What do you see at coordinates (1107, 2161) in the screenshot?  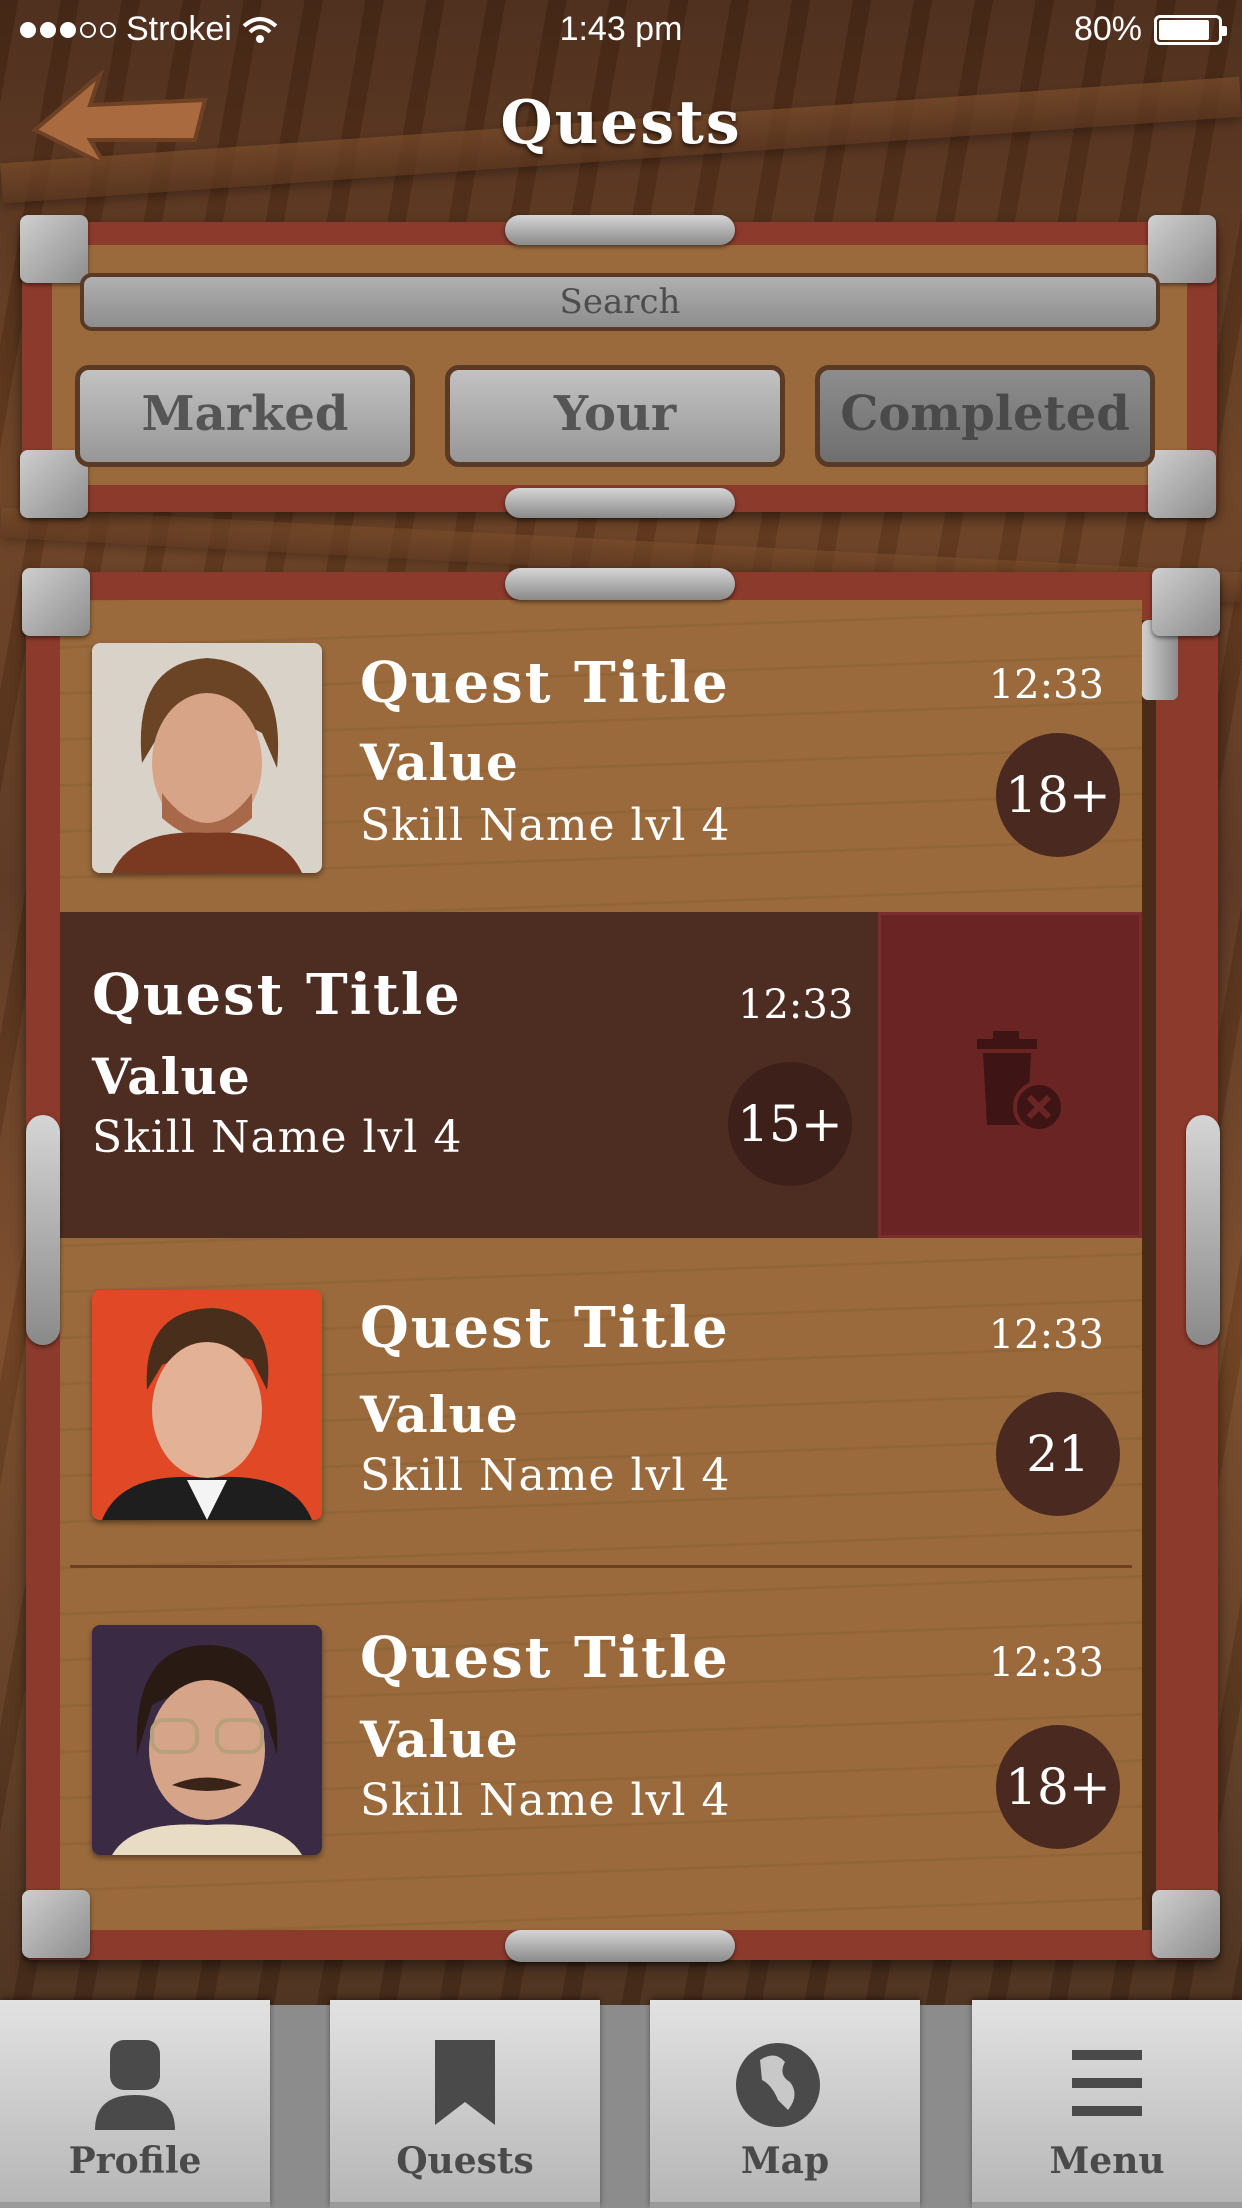 I see `tab-label: Menu` at bounding box center [1107, 2161].